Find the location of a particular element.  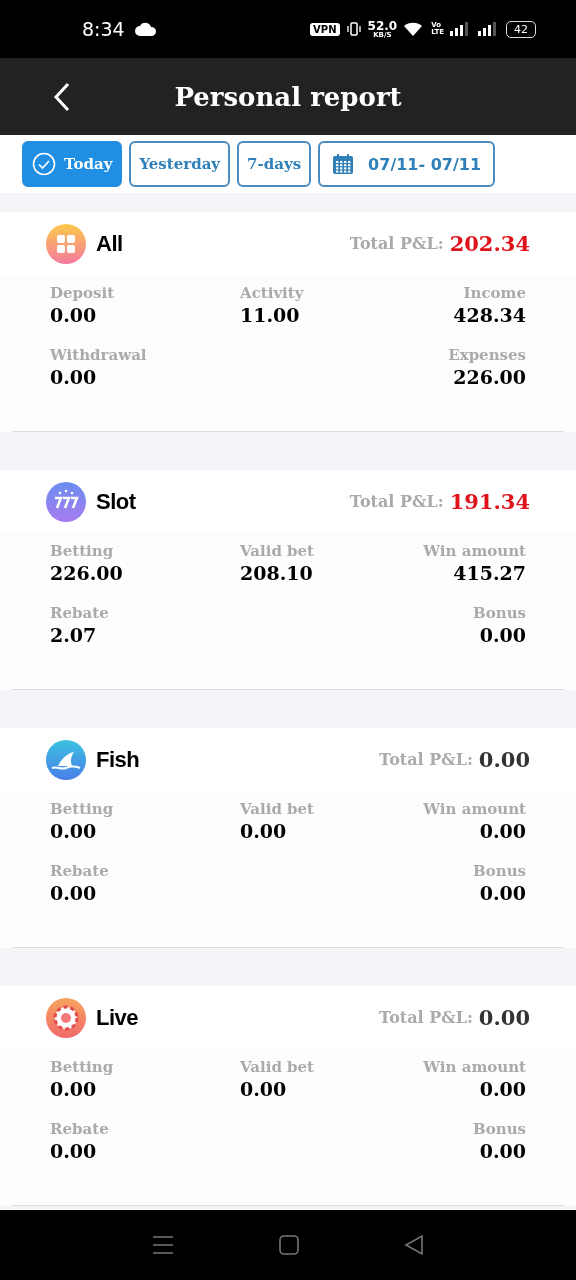

battery-level: 42 is located at coordinates (521, 29).